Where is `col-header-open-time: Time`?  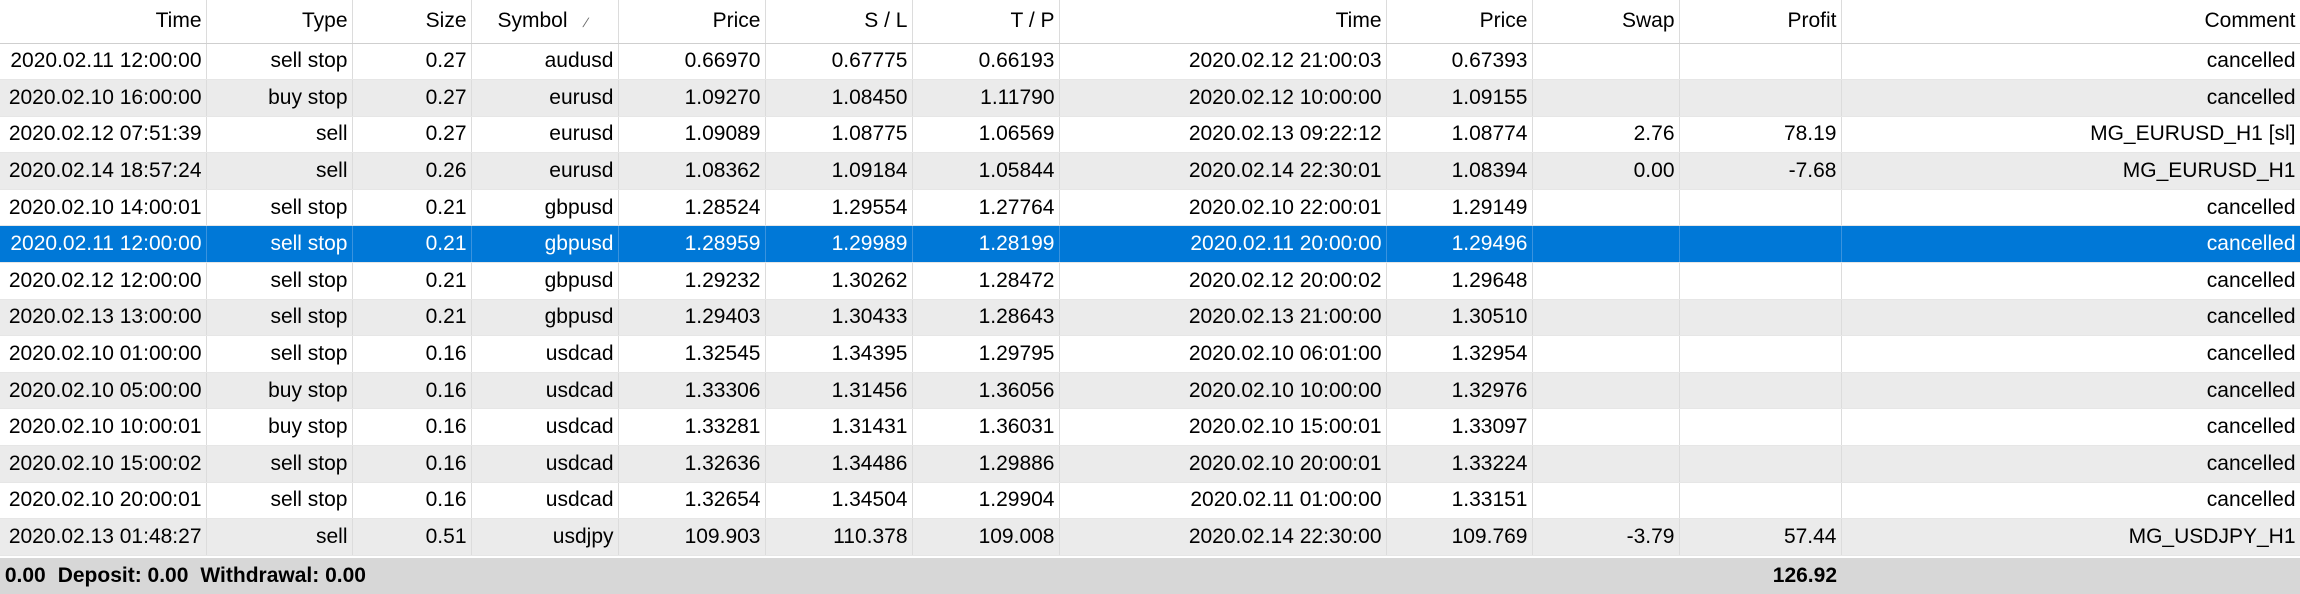 col-header-open-time: Time is located at coordinates (103, 22).